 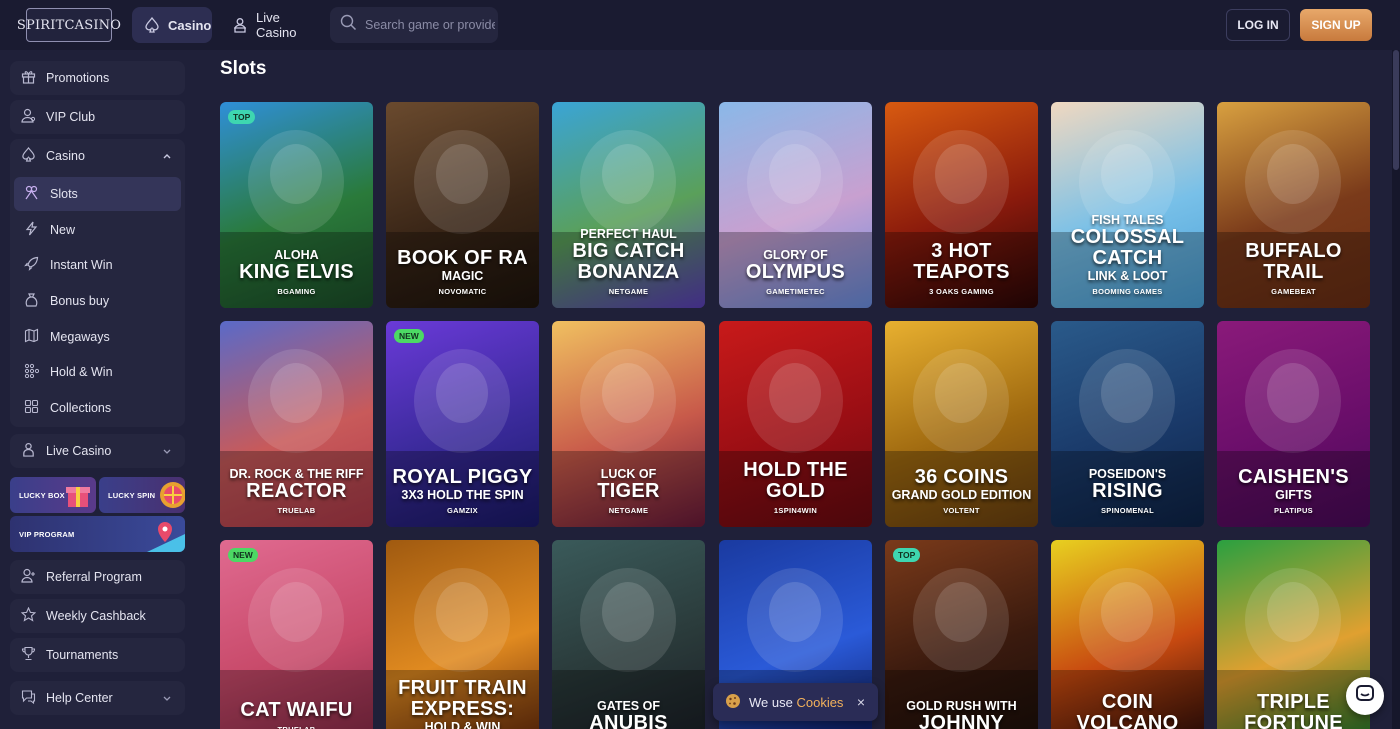 I want to click on sidebar-item-label: Collections, so click(x=81, y=408).